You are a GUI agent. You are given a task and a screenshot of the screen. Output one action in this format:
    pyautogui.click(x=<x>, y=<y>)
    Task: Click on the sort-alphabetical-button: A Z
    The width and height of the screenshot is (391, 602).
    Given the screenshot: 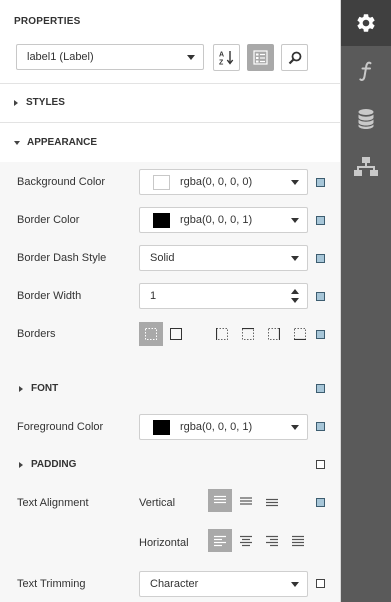 What is the action you would take?
    pyautogui.click(x=226, y=57)
    